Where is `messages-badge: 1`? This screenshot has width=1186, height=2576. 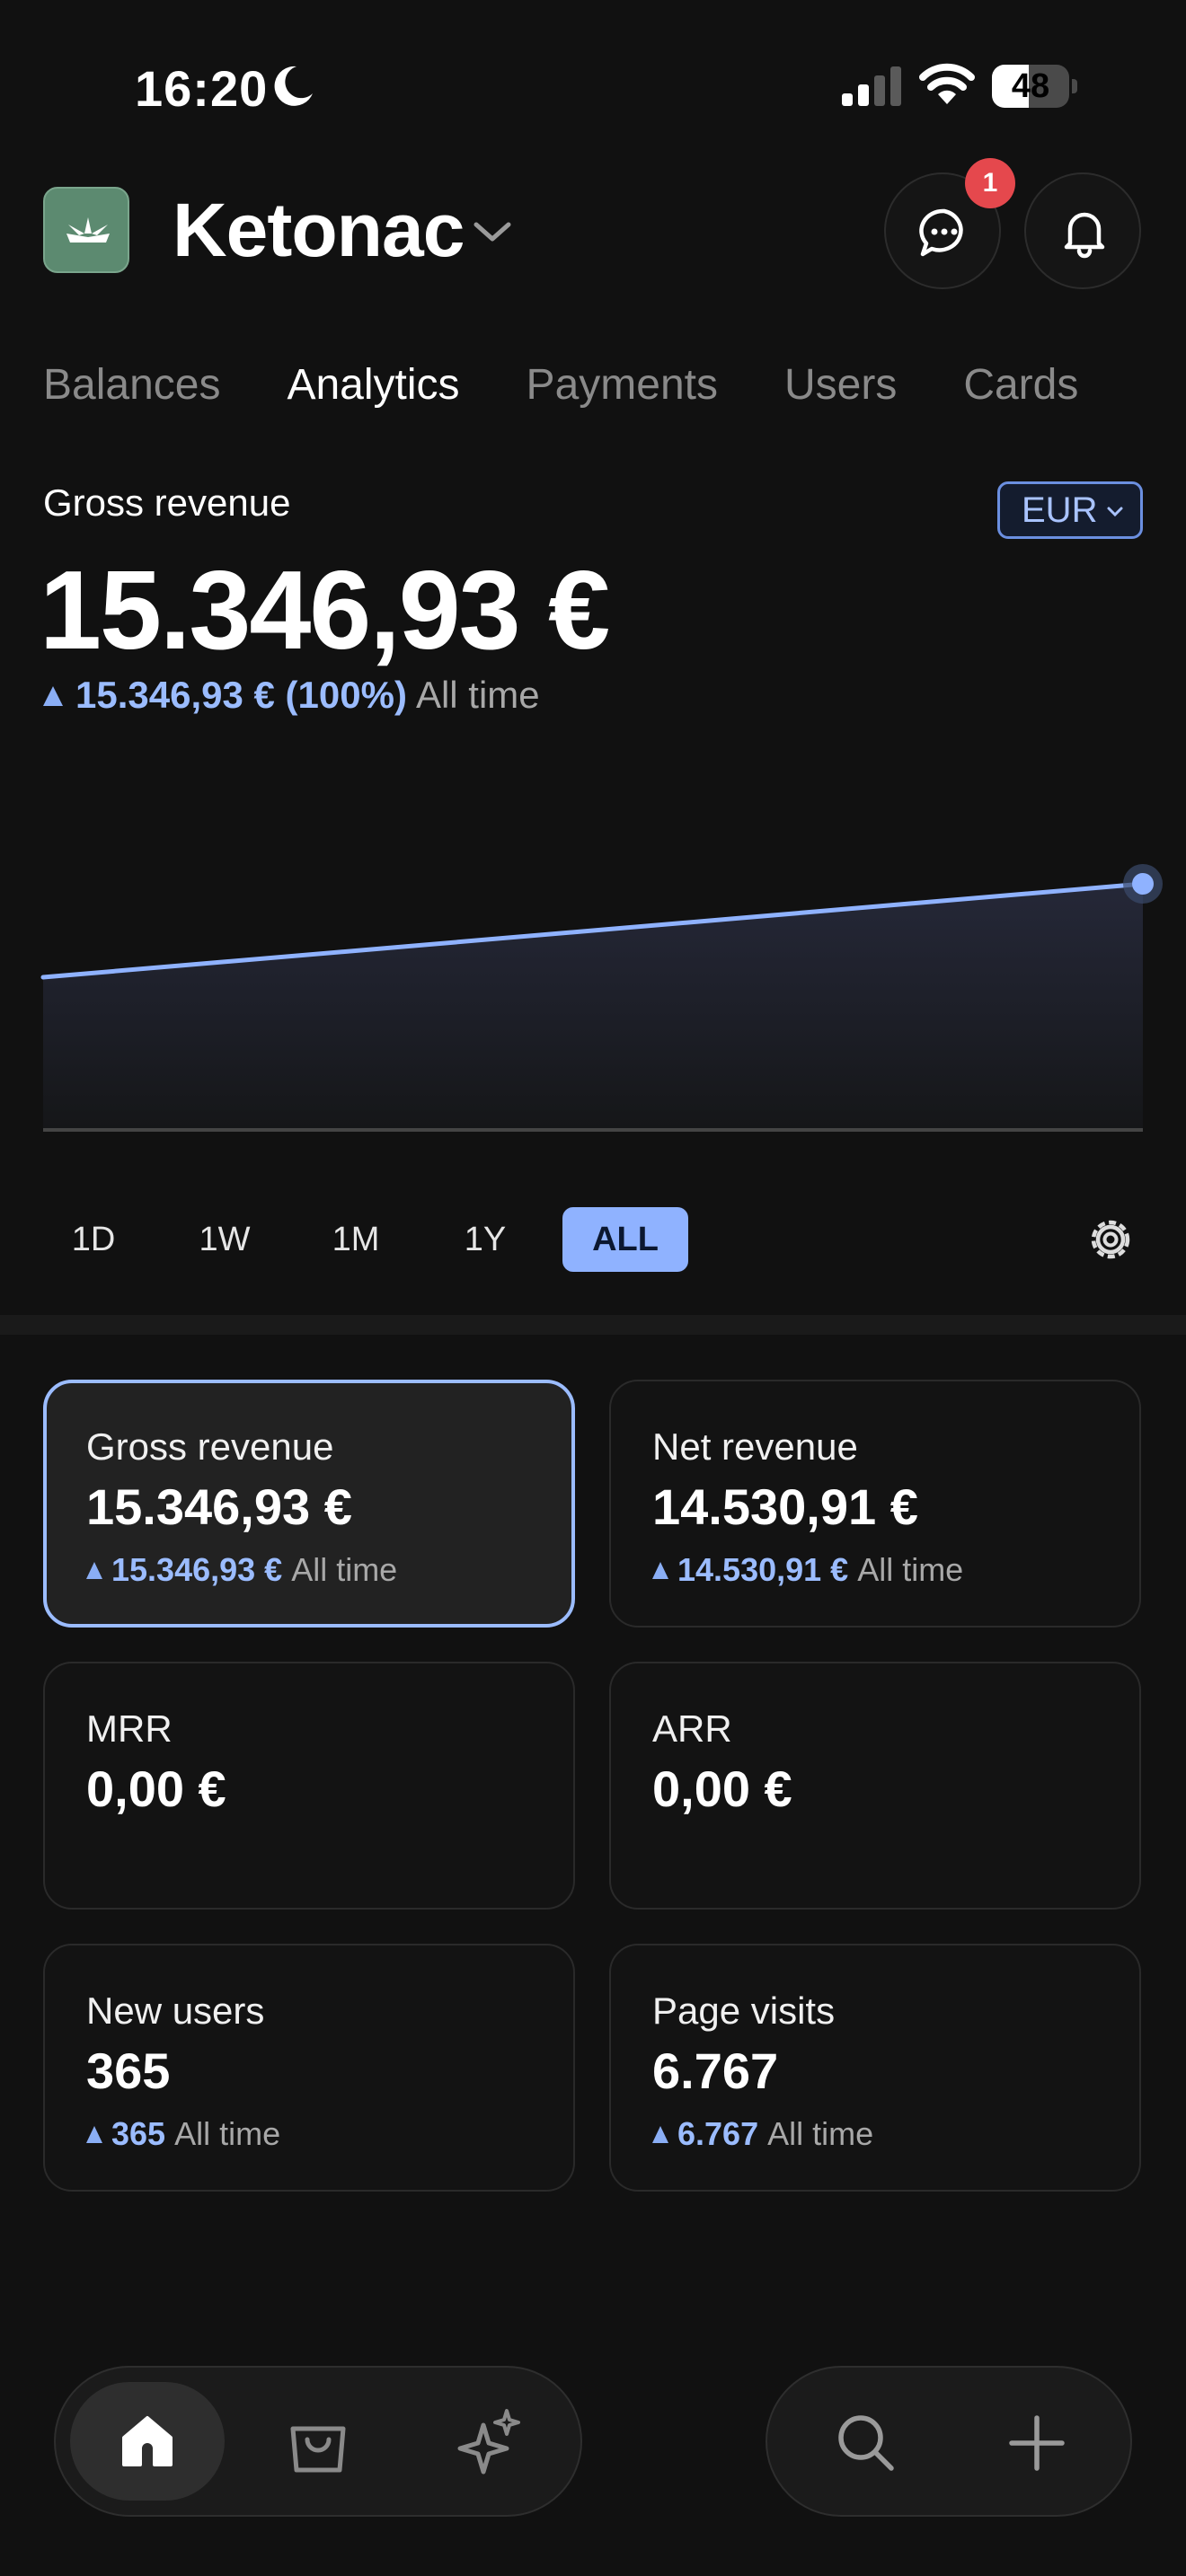
messages-badge: 1 is located at coordinates (990, 183).